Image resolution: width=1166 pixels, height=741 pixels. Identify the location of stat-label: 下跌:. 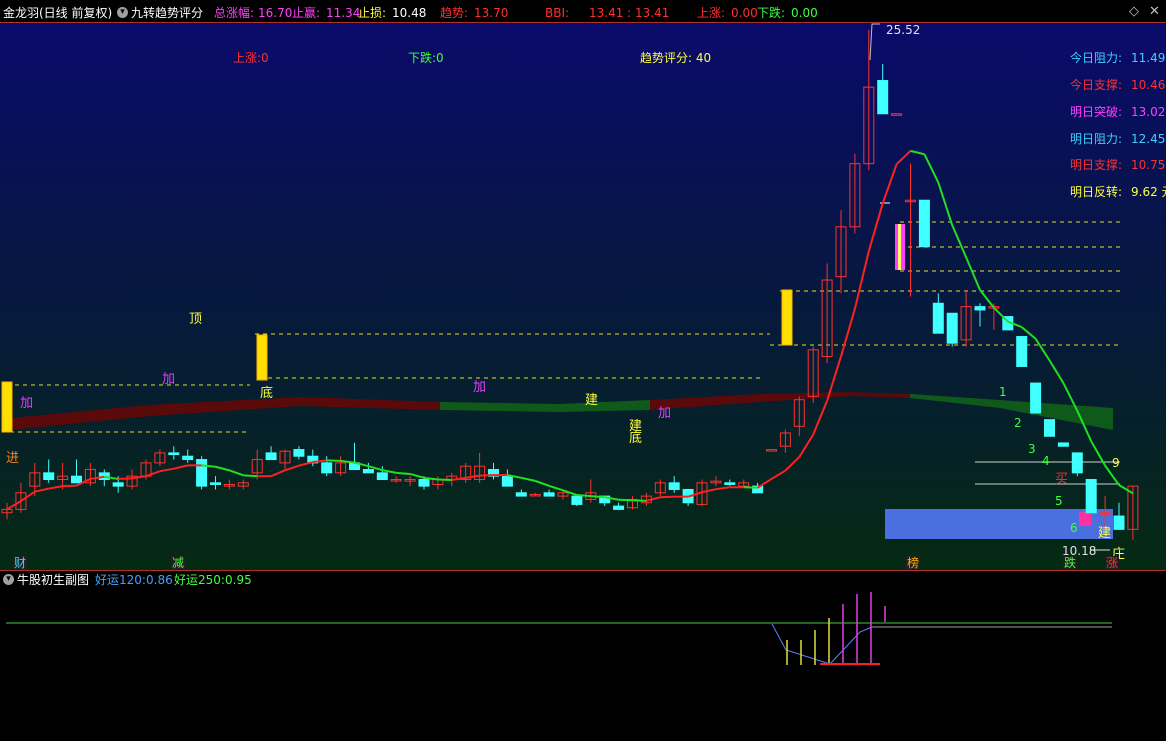
(771, 13).